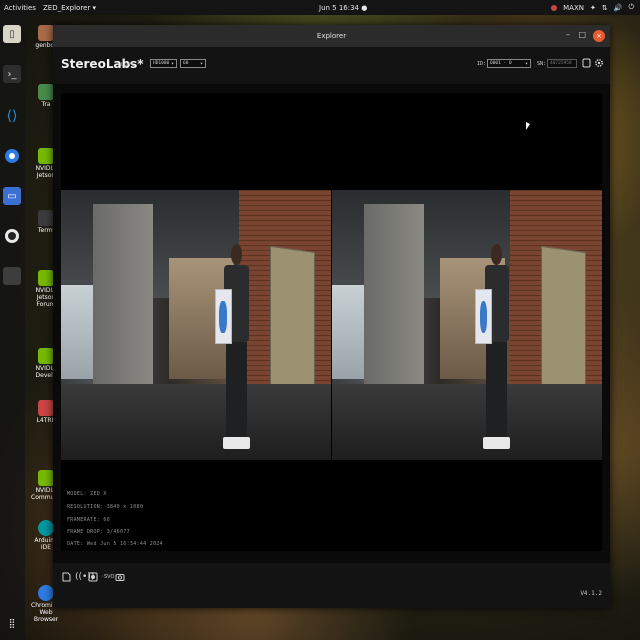 The width and height of the screenshot is (640, 640). Describe the element at coordinates (46, 528) in the screenshot. I see `arduino-icon` at that location.